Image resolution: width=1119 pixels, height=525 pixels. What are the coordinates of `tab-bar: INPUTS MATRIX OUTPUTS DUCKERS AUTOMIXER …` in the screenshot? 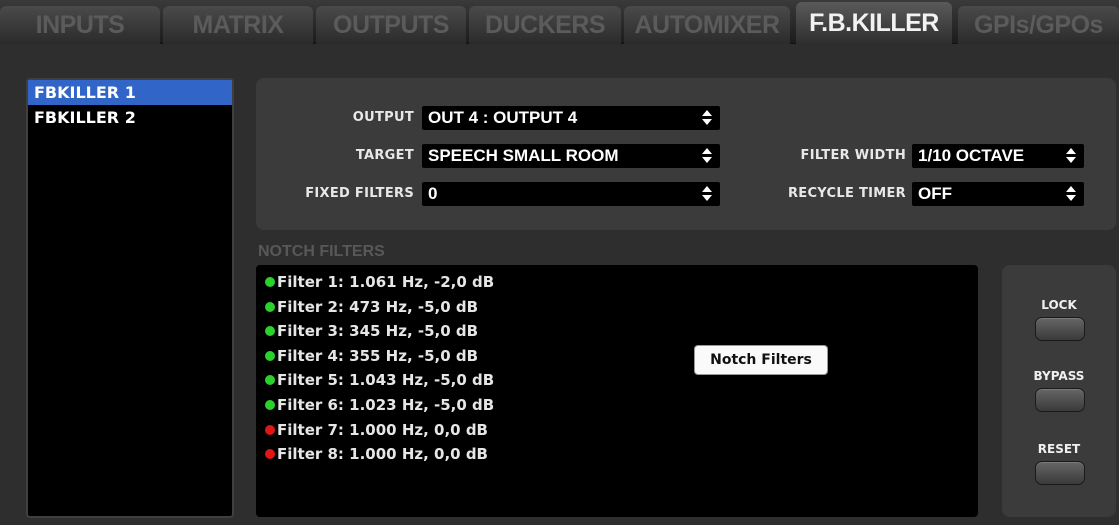 It's located at (559, 22).